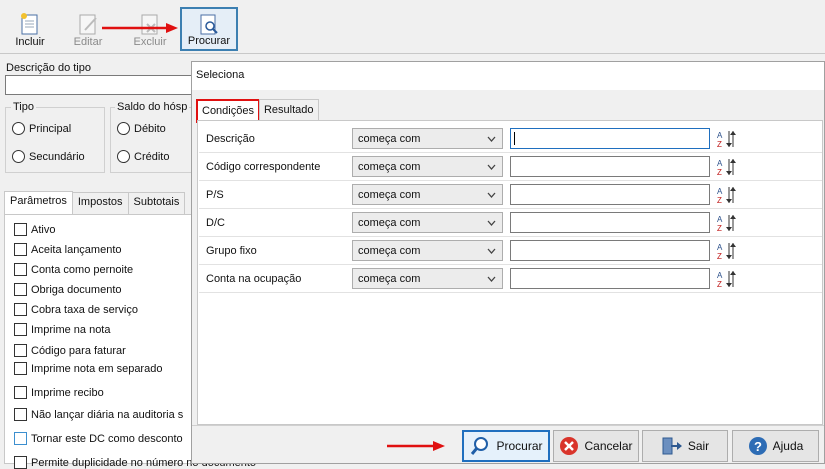 The width and height of the screenshot is (825, 469). Describe the element at coordinates (38, 202) in the screenshot. I see `tab-parametros: Parâmetros` at that location.